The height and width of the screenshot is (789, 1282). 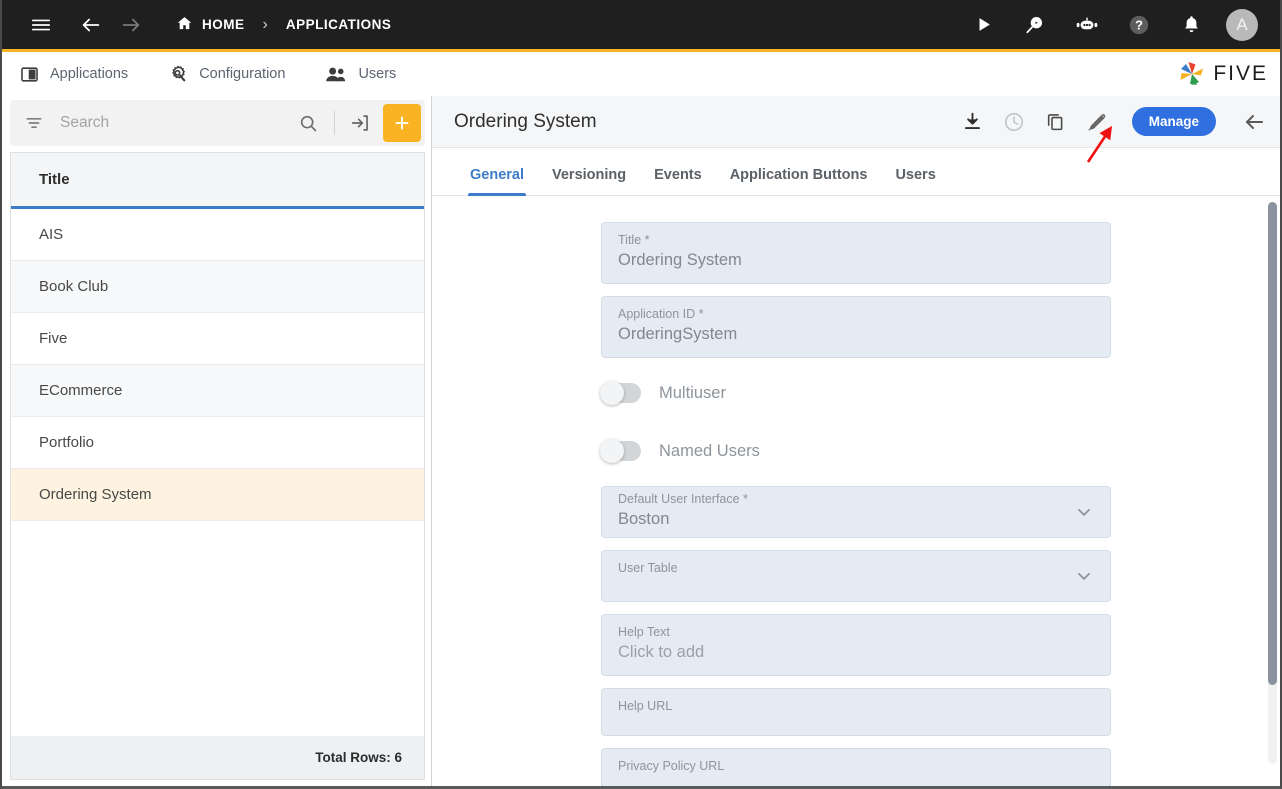 I want to click on detail-header: Ordering System Manage, so click(x=856, y=122).